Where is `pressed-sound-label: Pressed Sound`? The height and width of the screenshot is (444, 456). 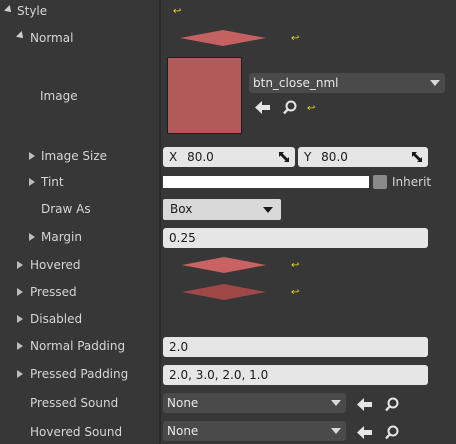 pressed-sound-label: Pressed Sound is located at coordinates (74, 403).